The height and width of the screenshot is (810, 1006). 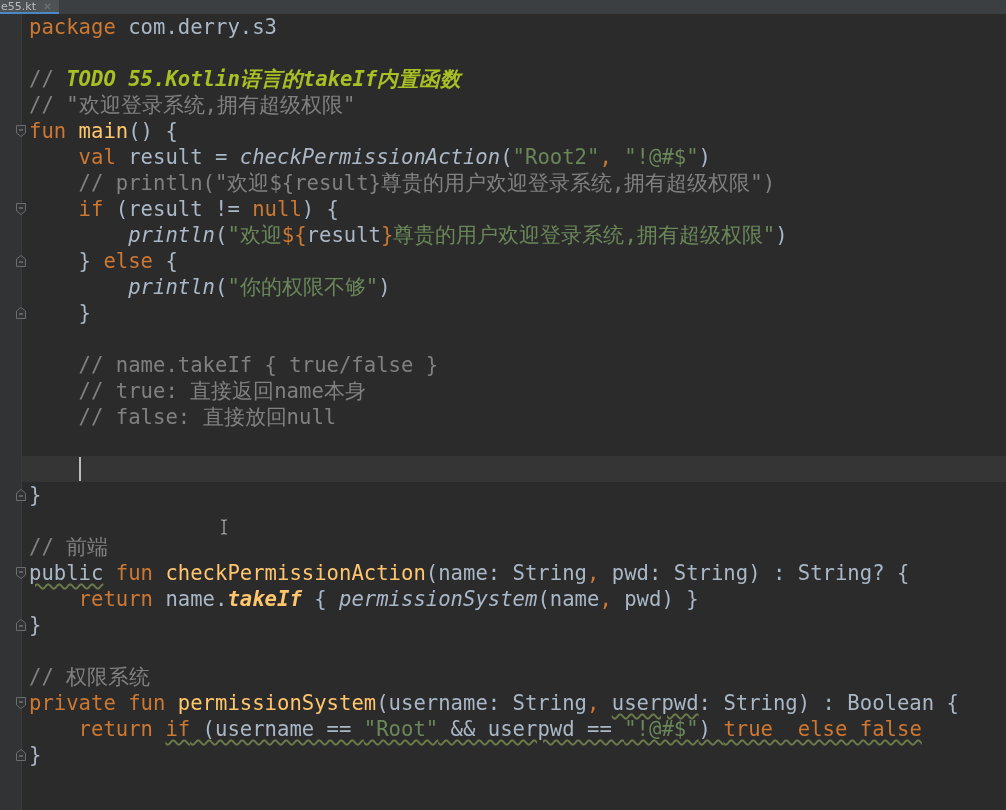 I want to click on code-line: package com.derry.s3, so click(x=153, y=27).